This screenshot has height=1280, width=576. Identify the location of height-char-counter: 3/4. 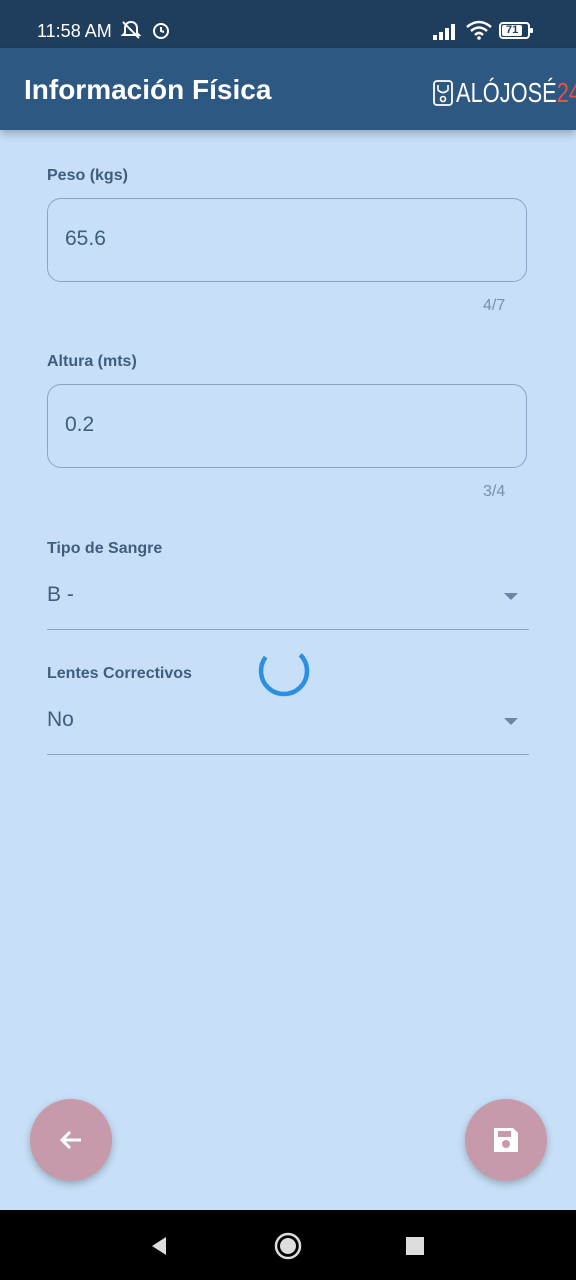
(494, 491).